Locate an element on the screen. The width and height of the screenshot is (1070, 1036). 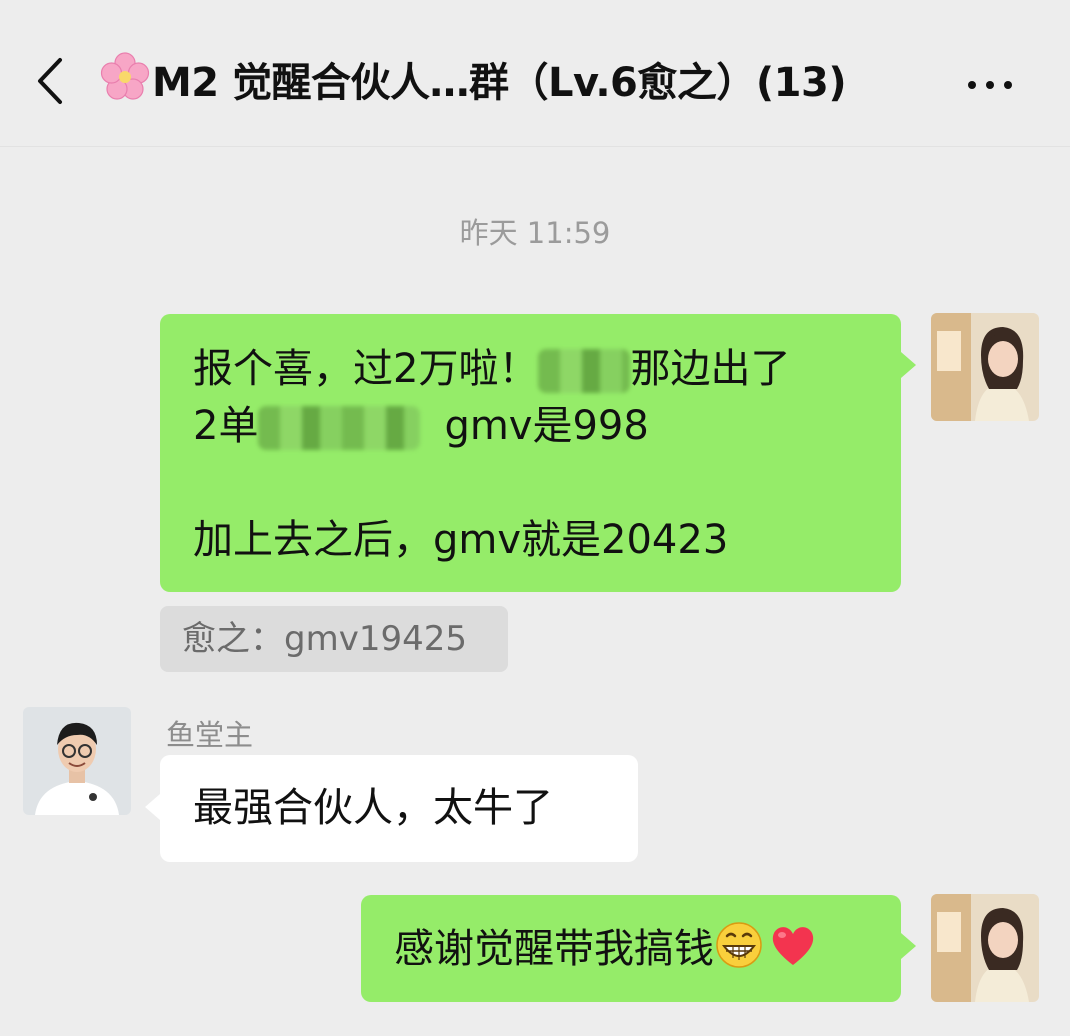
back-button is located at coordinates (50, 81).